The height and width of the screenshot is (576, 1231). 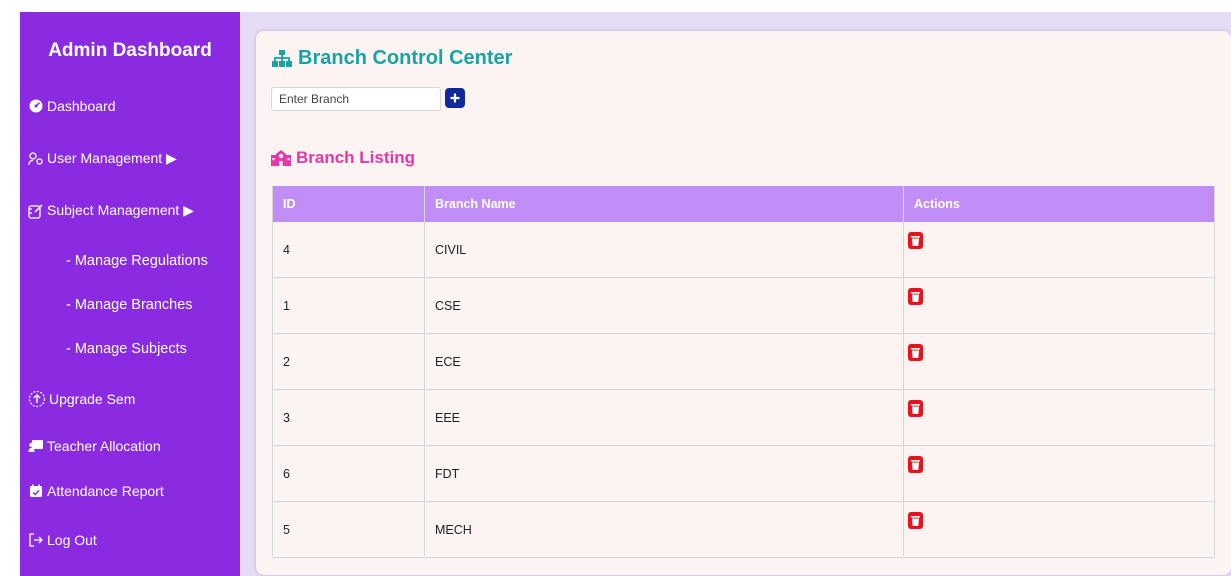 What do you see at coordinates (453, 530) in the screenshot?
I see `cell-branch-name: MECH` at bounding box center [453, 530].